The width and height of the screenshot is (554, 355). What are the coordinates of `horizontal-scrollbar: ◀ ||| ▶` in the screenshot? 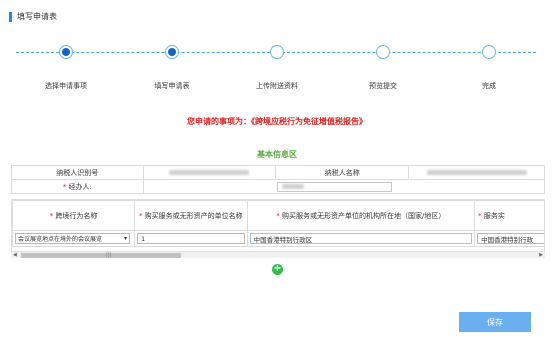 It's located at (278, 254).